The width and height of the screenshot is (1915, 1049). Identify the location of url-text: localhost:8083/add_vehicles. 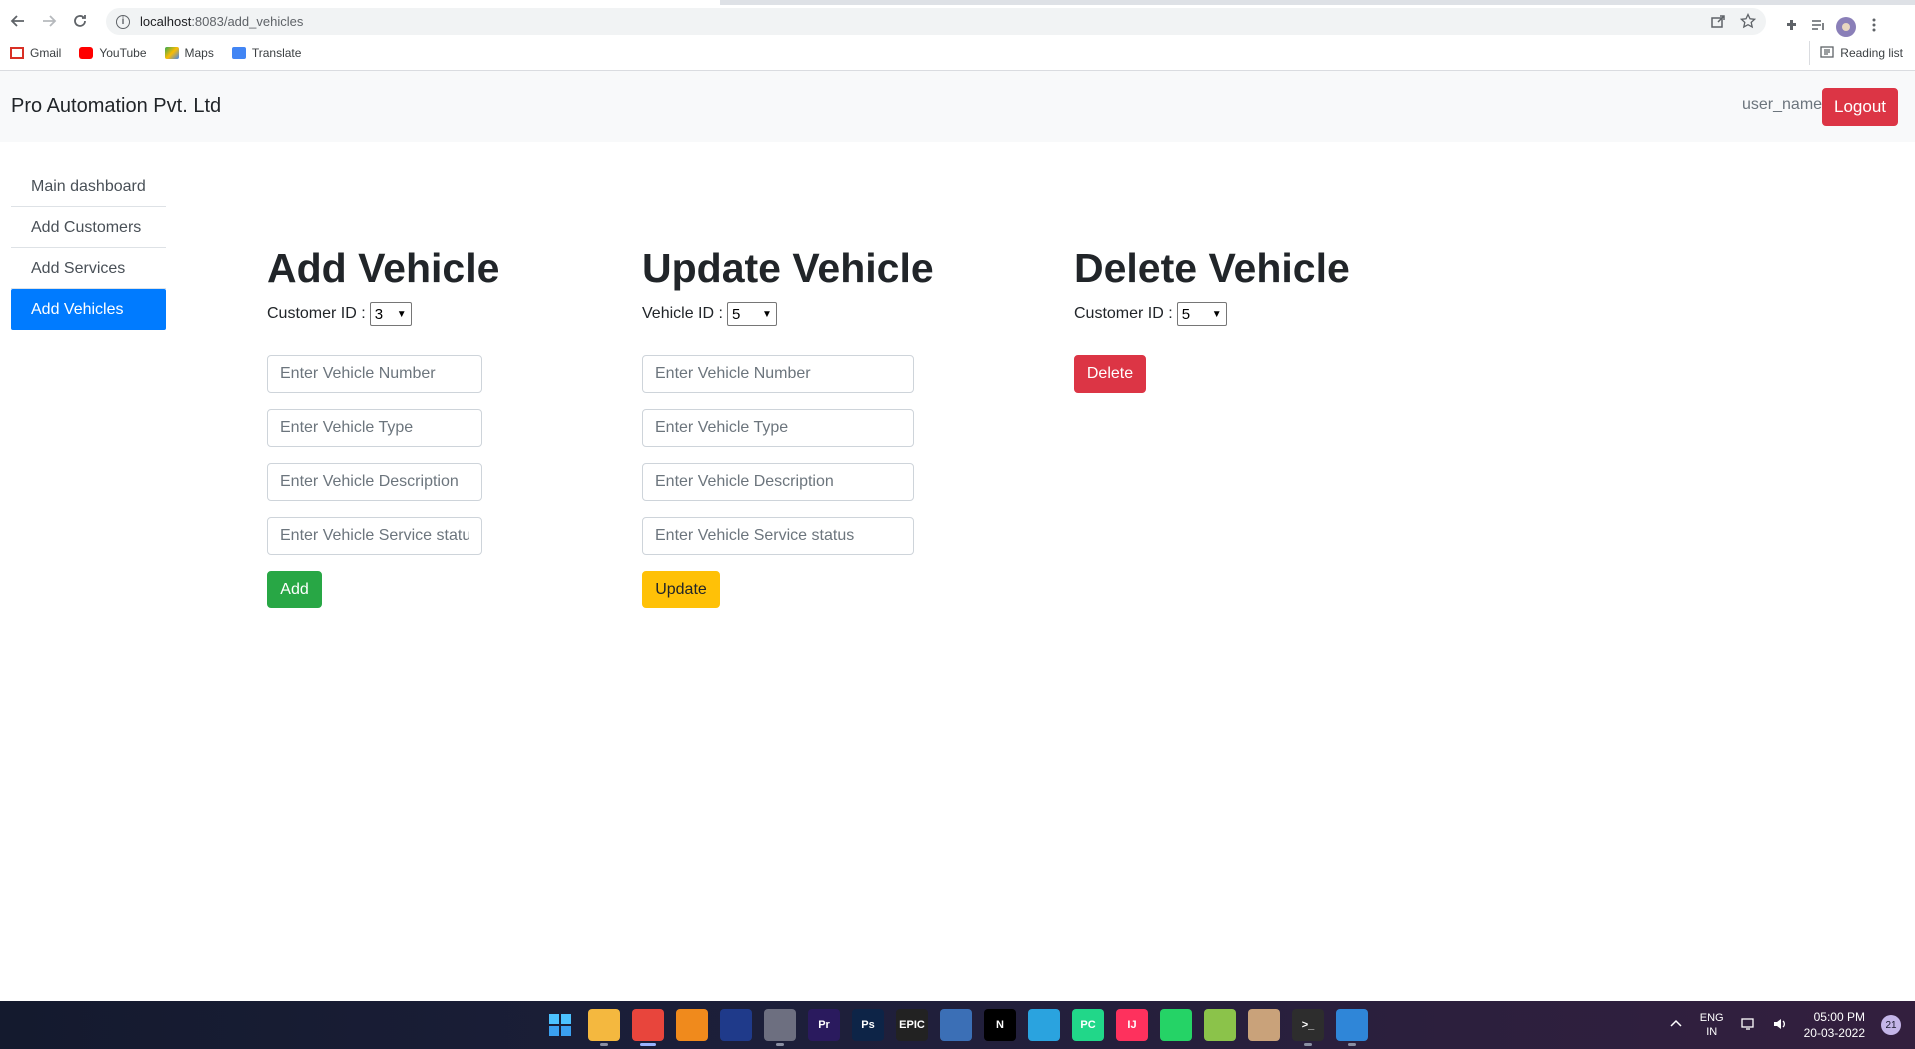
(222, 21).